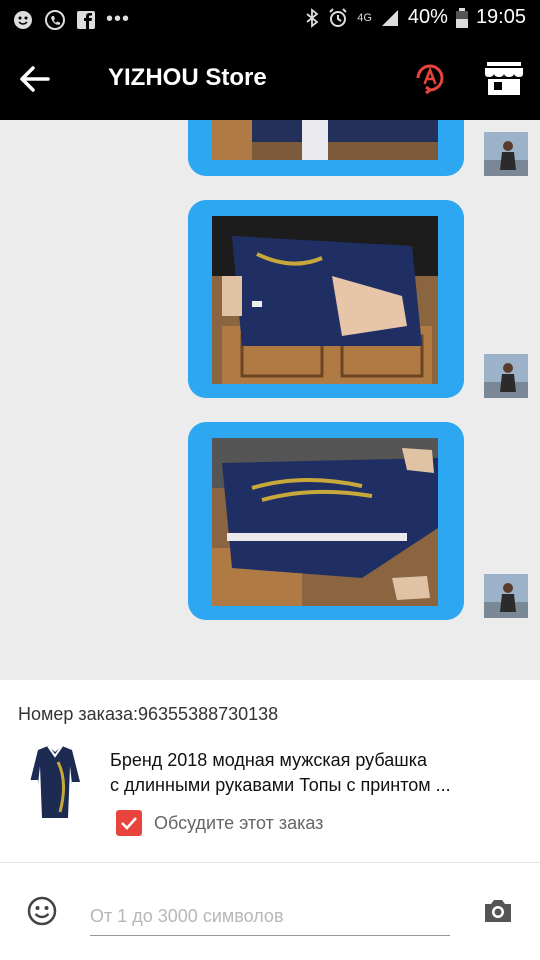 This screenshot has width=540, height=960. Describe the element at coordinates (35, 79) in the screenshot. I see `back-arrow-icon` at that location.